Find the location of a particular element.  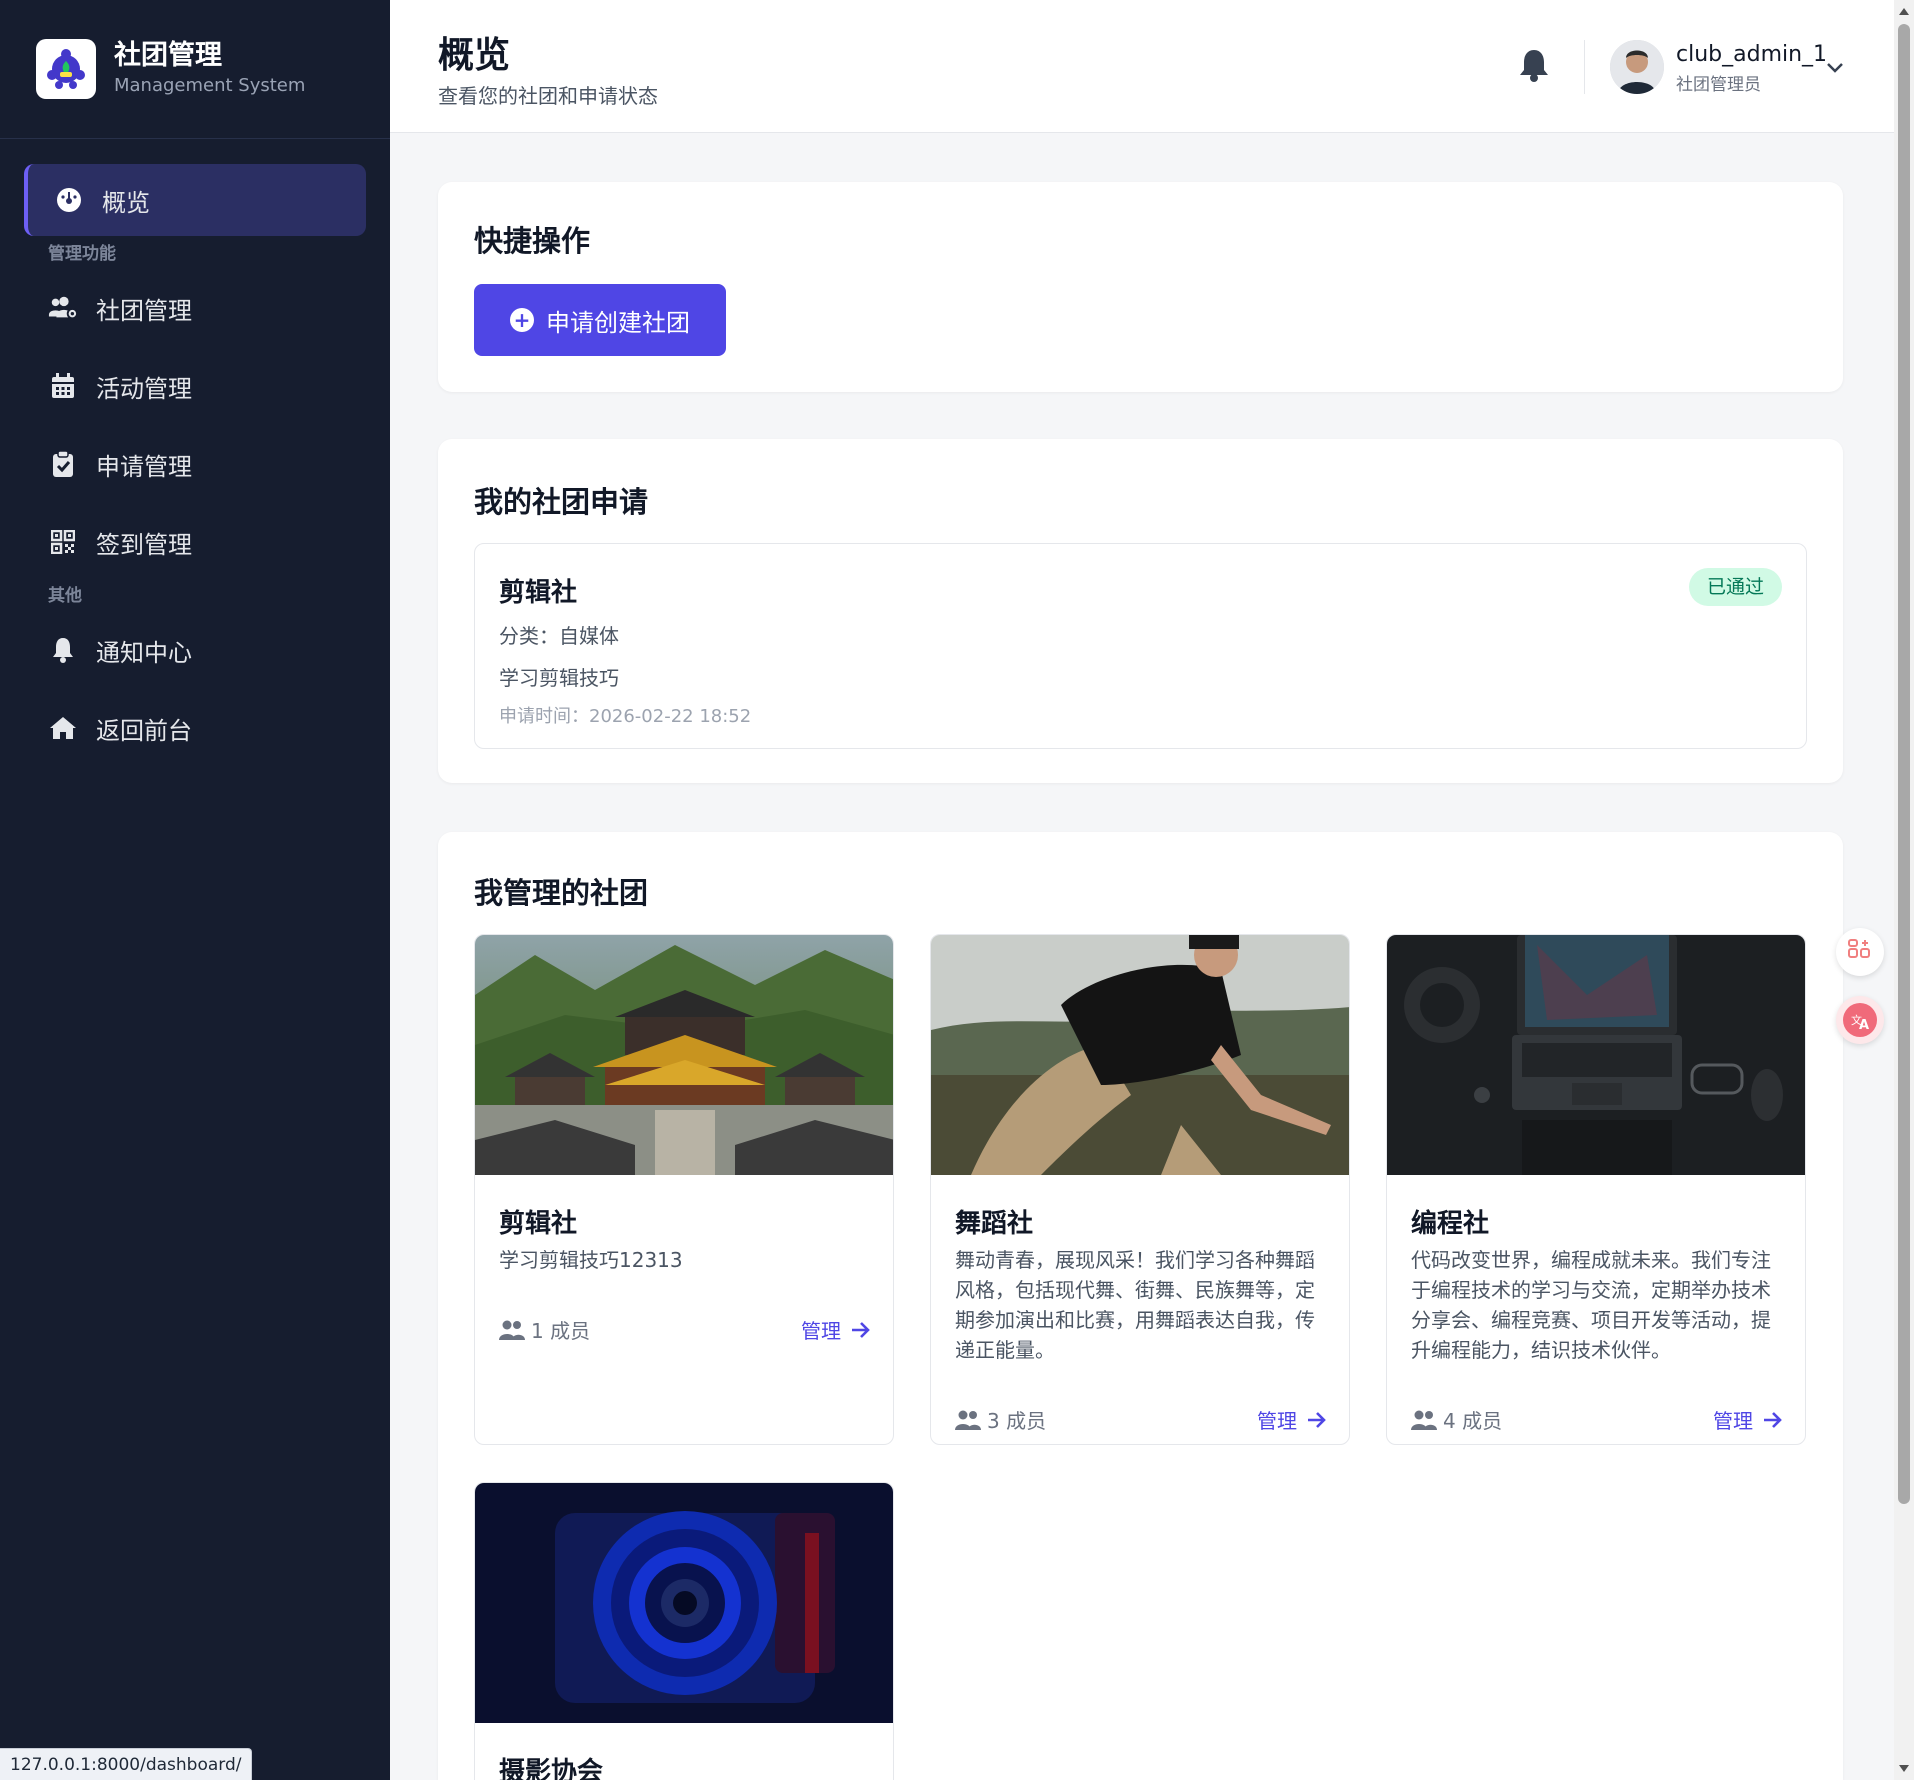

sidebar-item-clubs-label: 社团管理 is located at coordinates (144, 310).